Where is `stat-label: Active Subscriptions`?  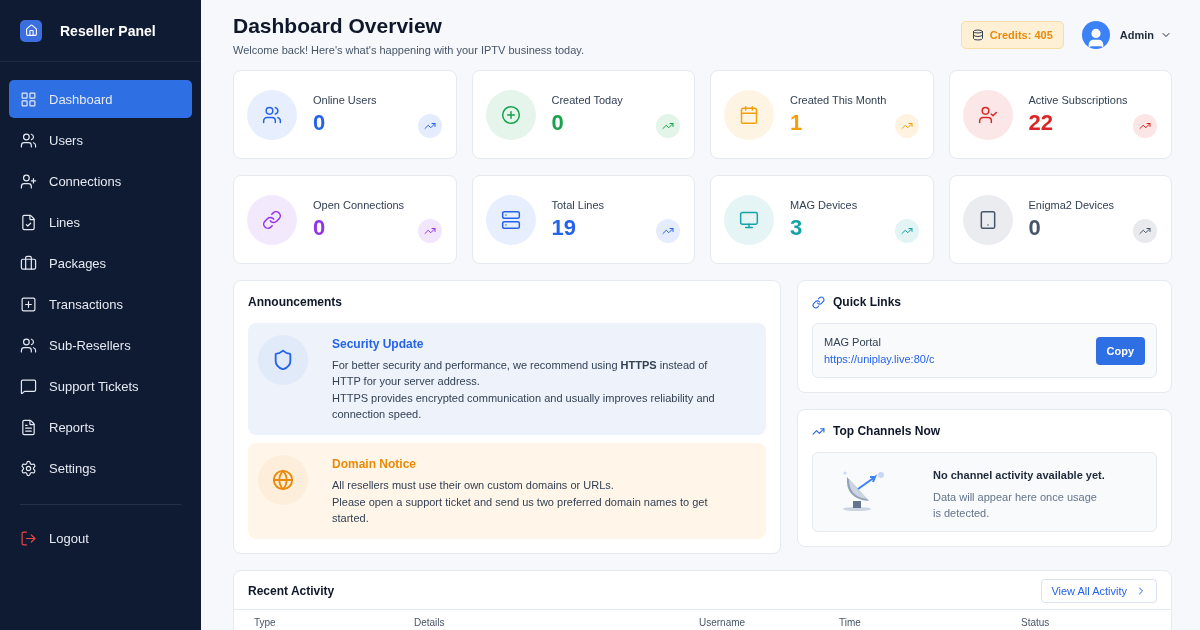
stat-label: Active Subscriptions is located at coordinates (1078, 99).